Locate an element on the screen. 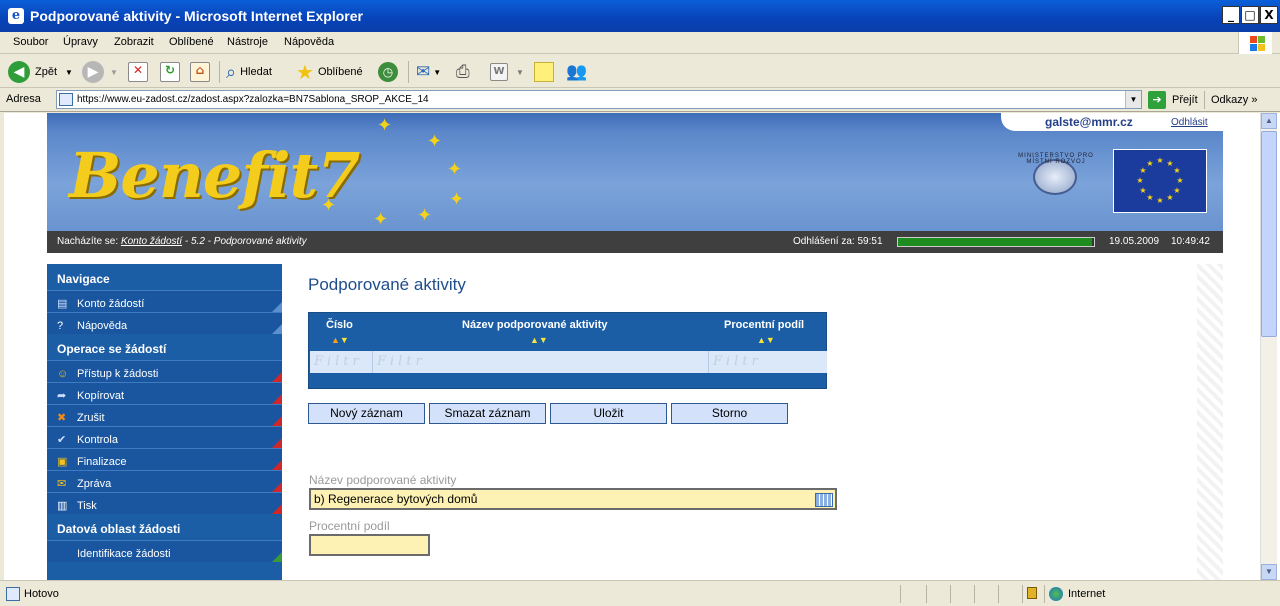 The image size is (1280, 606). session-progress is located at coordinates (996, 242).